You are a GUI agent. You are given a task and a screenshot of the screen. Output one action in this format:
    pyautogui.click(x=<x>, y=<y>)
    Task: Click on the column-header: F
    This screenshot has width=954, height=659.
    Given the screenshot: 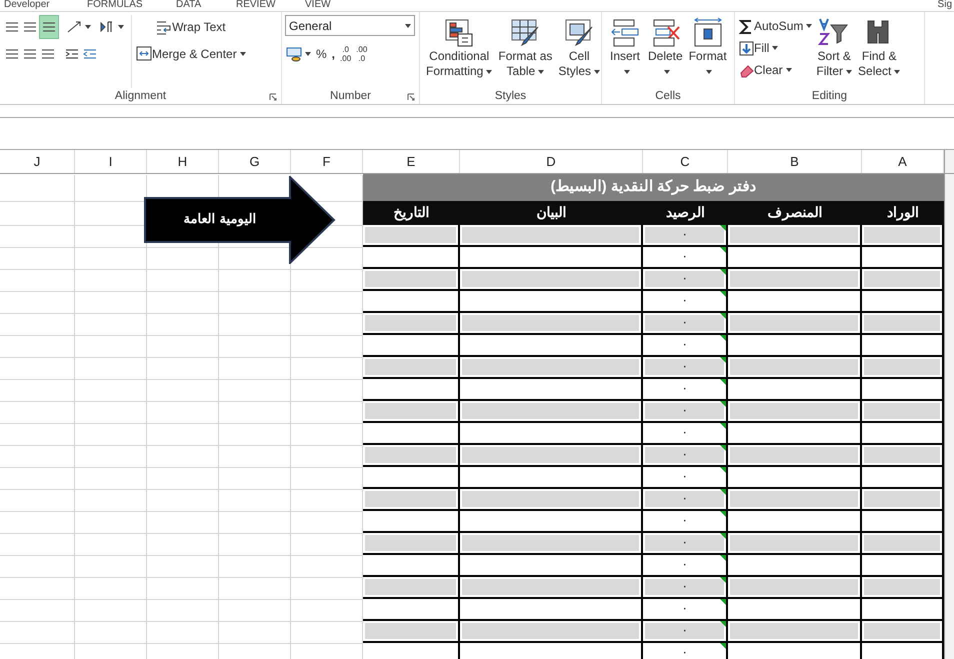 What is the action you would take?
    pyautogui.click(x=327, y=161)
    